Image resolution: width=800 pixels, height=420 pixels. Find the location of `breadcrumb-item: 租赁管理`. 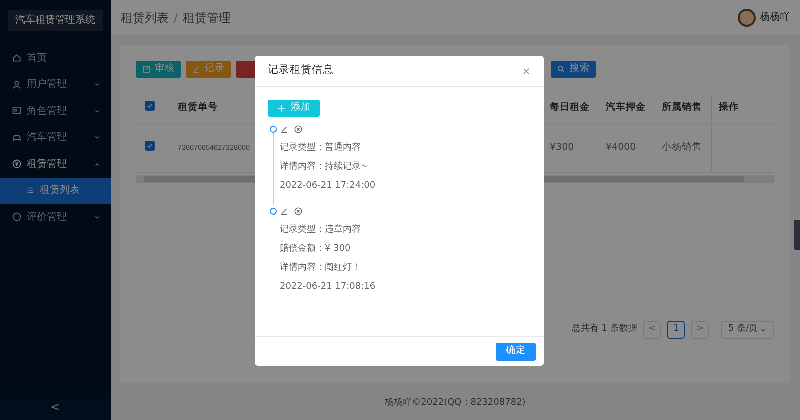

breadcrumb-item: 租赁管理 is located at coordinates (207, 18).